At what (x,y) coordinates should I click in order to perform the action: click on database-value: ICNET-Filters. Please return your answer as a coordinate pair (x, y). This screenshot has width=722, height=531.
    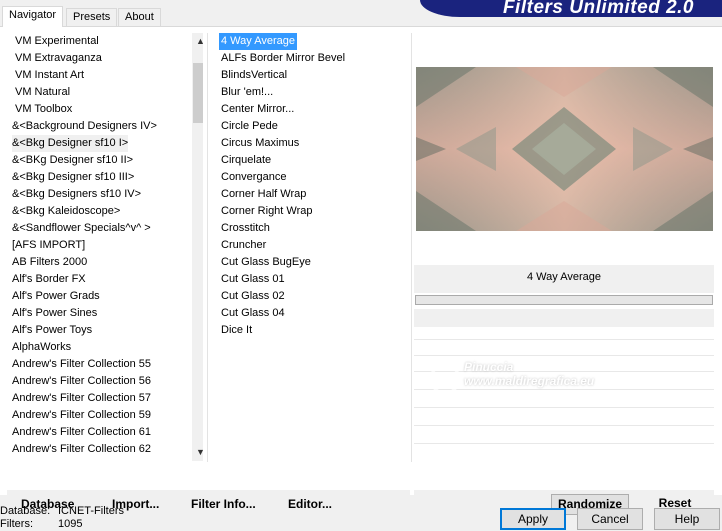
    Looking at the image, I should click on (91, 511).